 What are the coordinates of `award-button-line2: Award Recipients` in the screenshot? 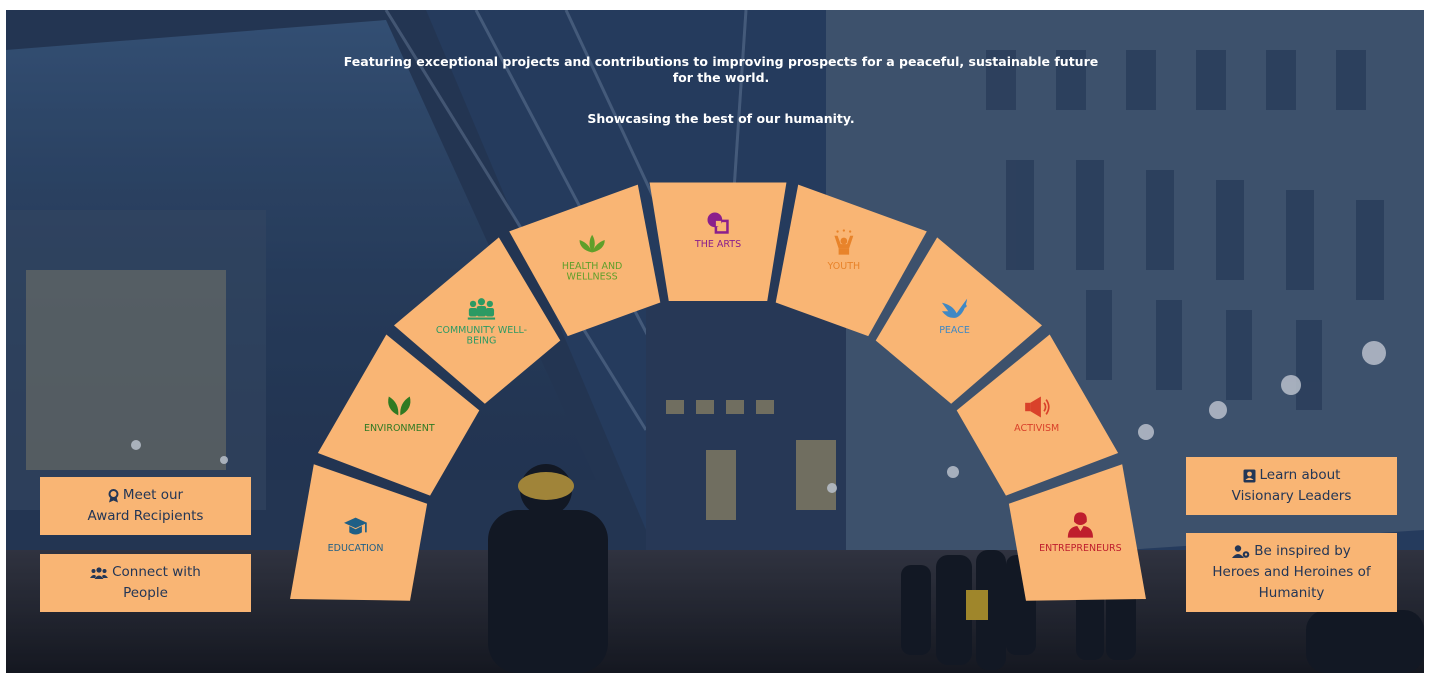 It's located at (145, 516).